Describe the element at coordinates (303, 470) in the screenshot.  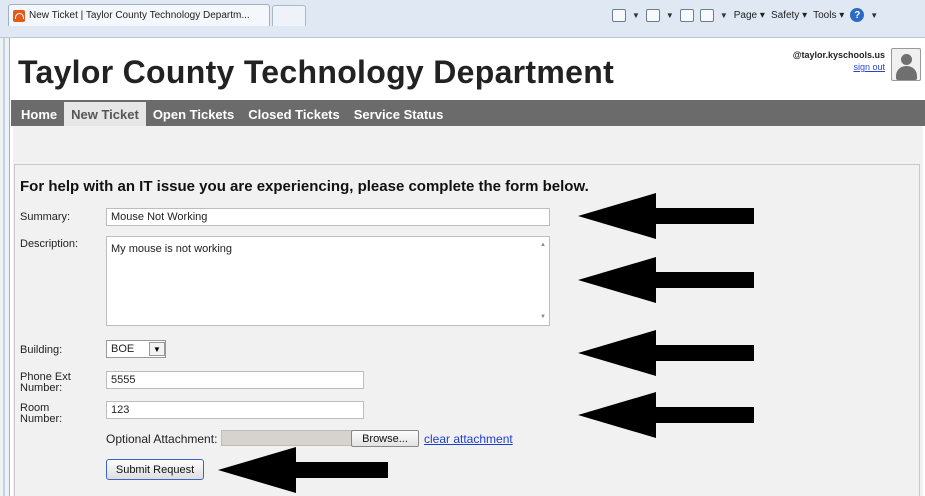
I see `arrow-submit-icon` at that location.